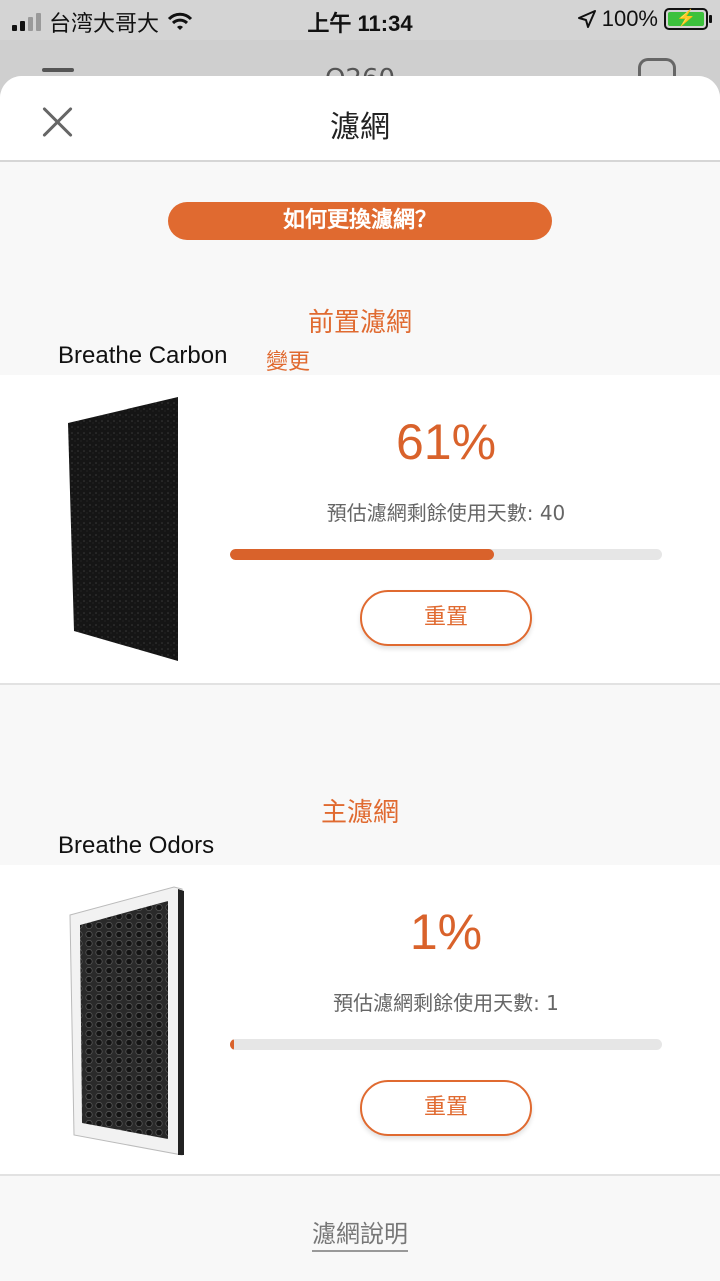 The width and height of the screenshot is (720, 1281). What do you see at coordinates (232, 1044) in the screenshot?
I see `main-filter-progress-fill` at bounding box center [232, 1044].